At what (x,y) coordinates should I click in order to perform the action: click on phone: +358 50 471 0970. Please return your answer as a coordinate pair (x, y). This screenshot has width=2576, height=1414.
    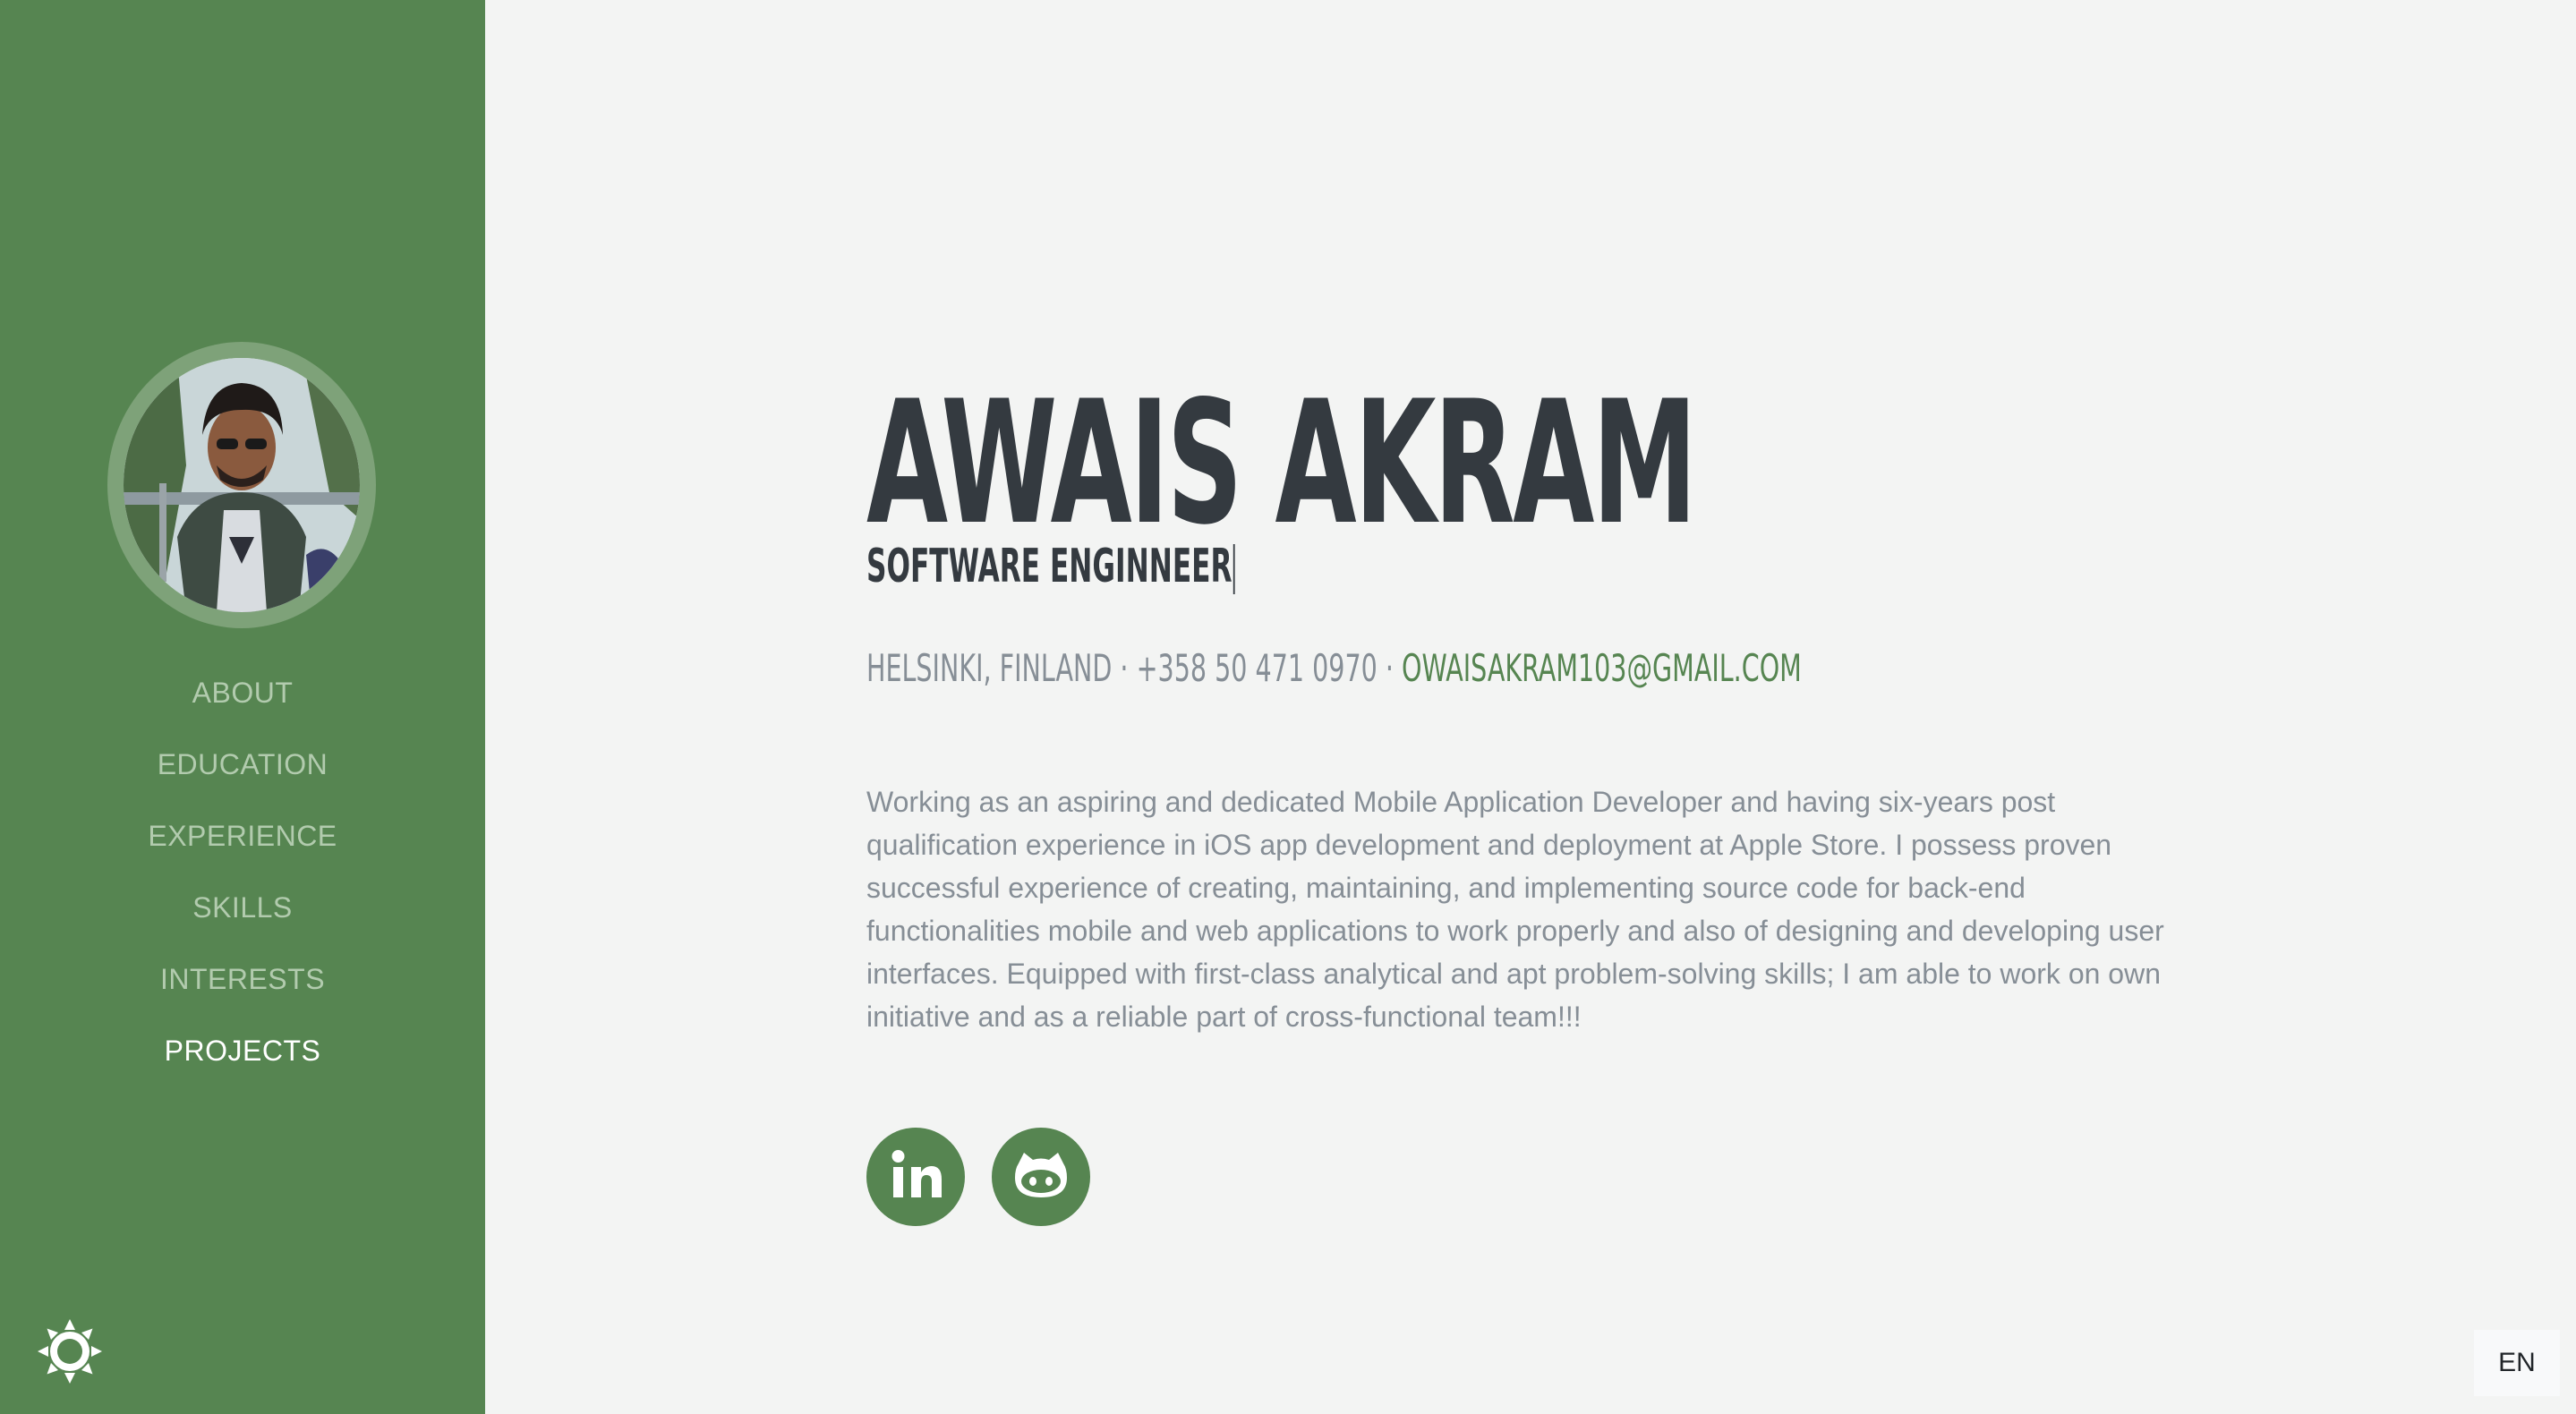
    Looking at the image, I should click on (1257, 668).